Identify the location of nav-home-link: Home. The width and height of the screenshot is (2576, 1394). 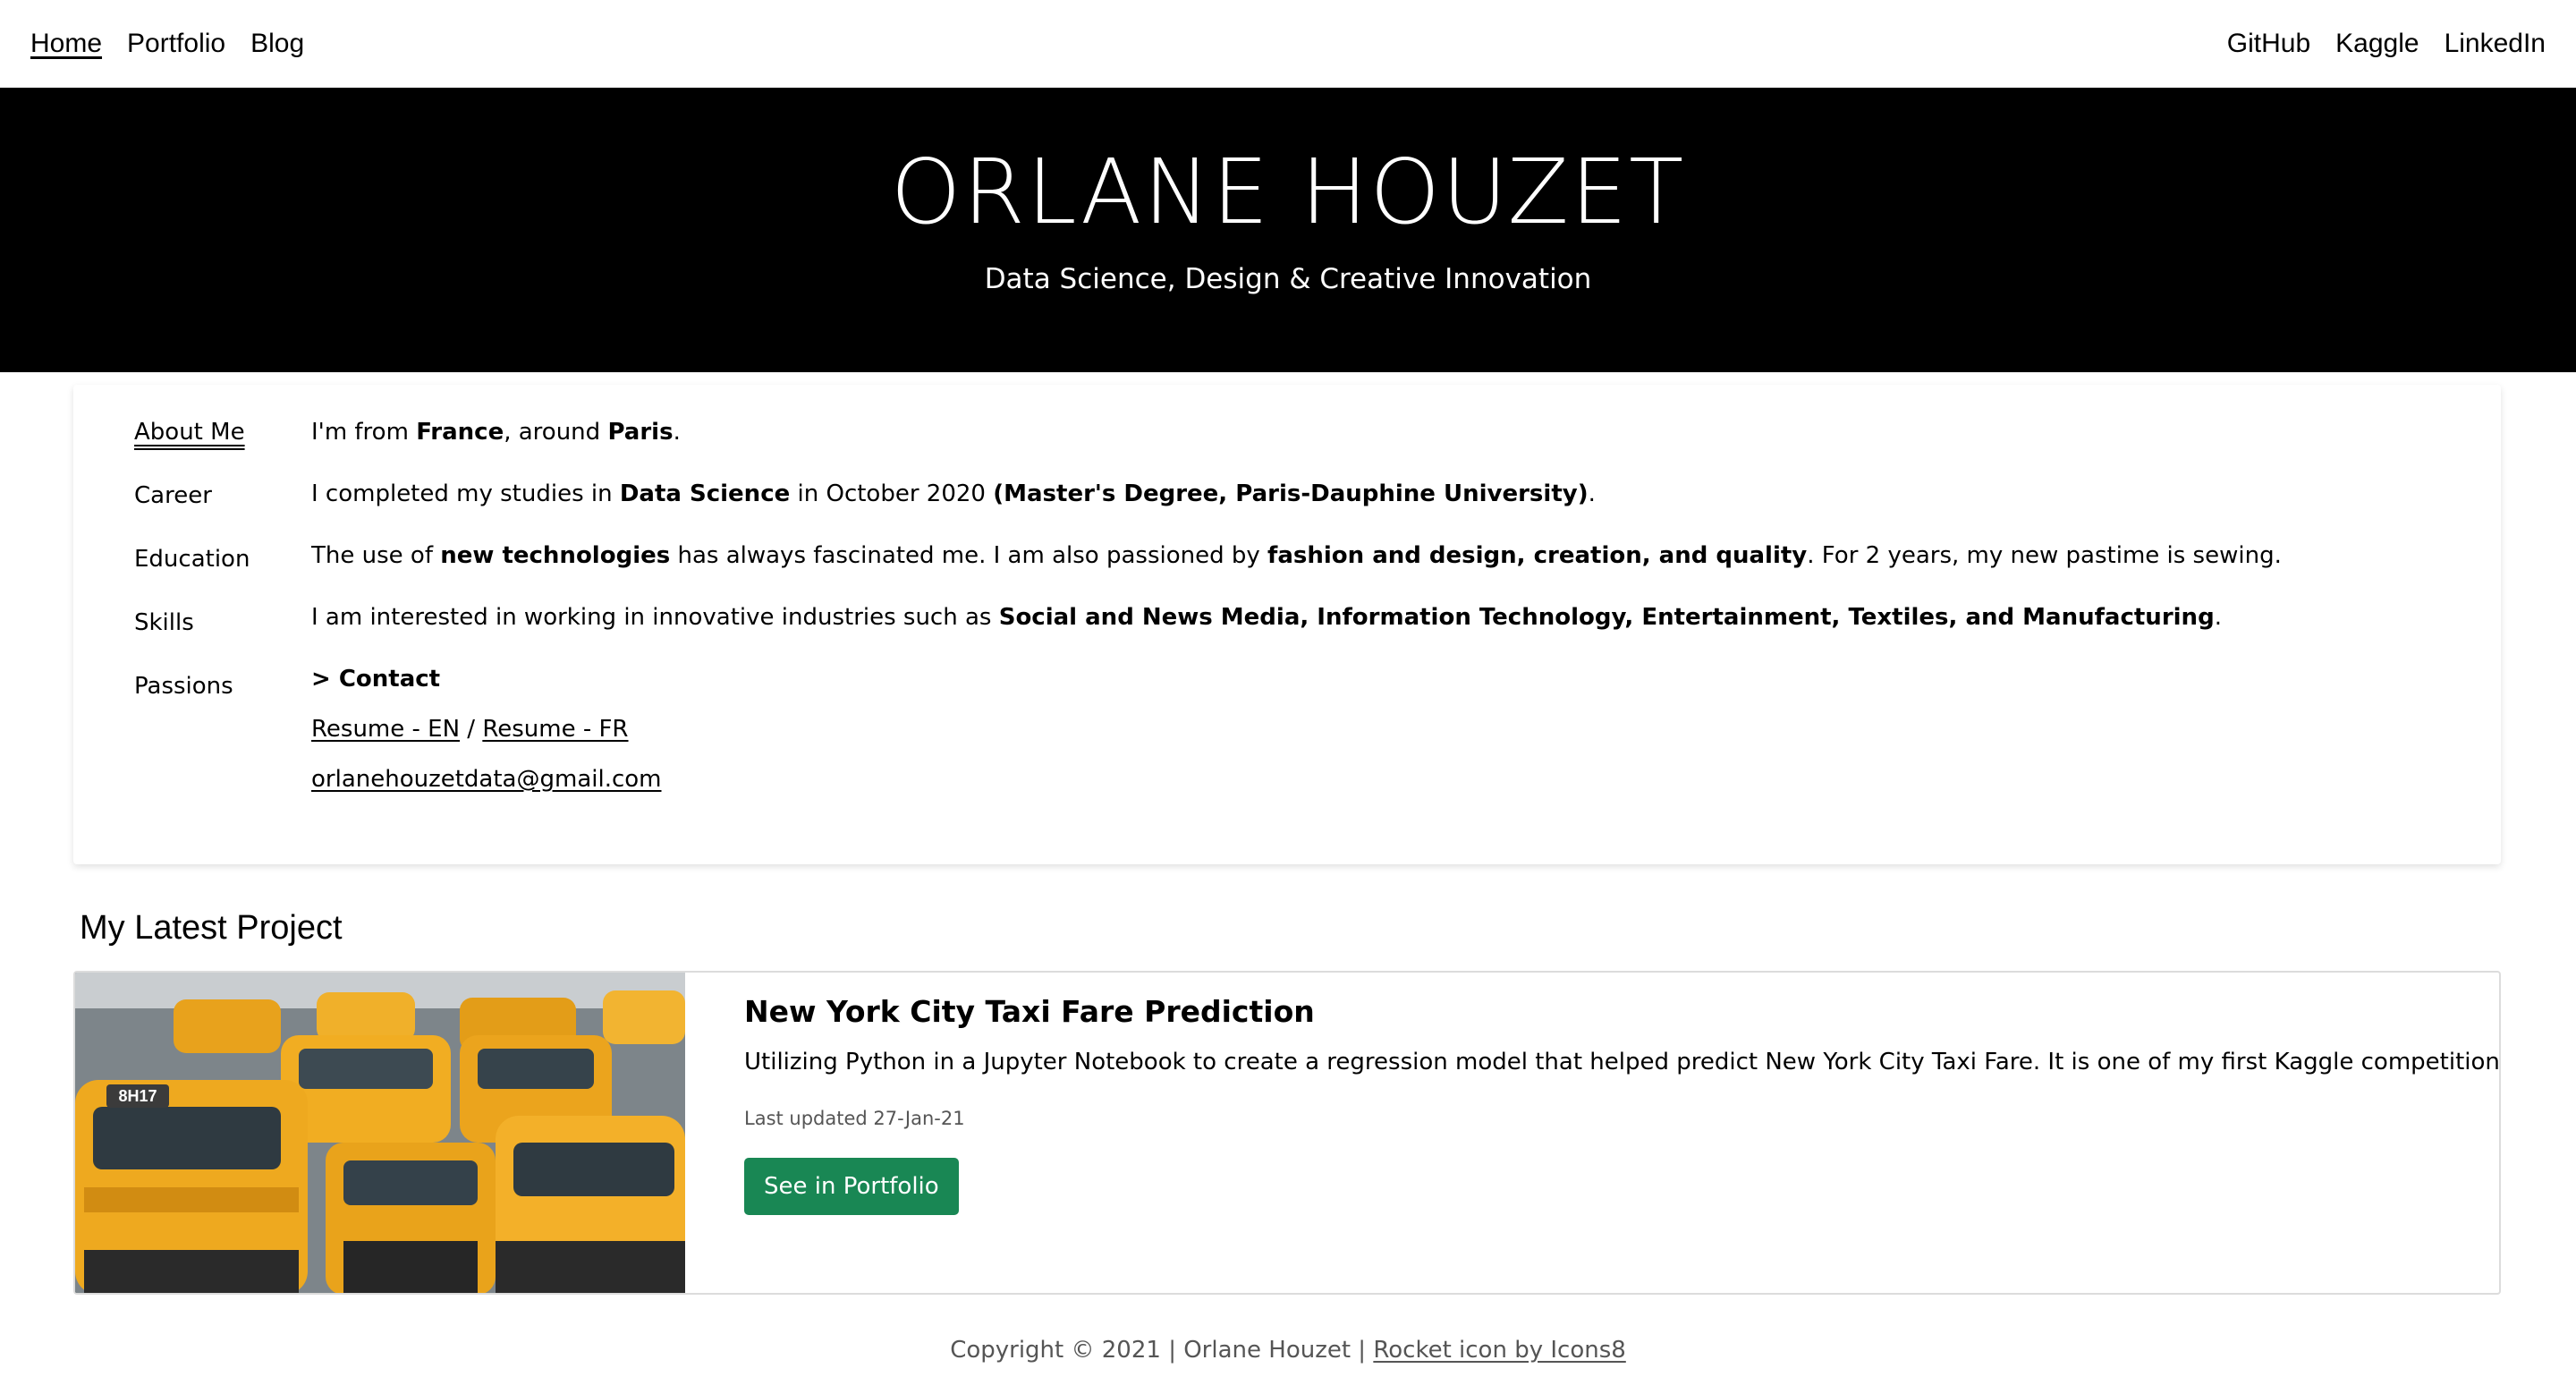
(66, 44).